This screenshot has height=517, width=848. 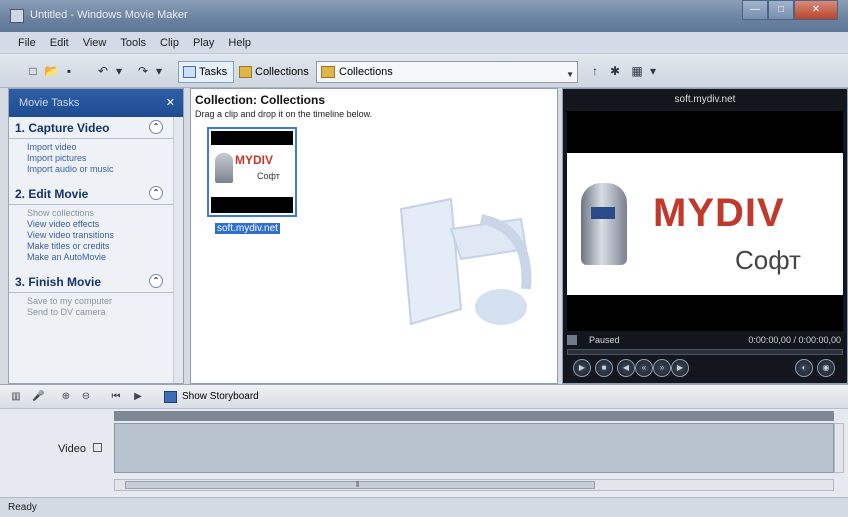 I want to click on task-link-import-pictures: Import pictures, so click(x=105, y=158).